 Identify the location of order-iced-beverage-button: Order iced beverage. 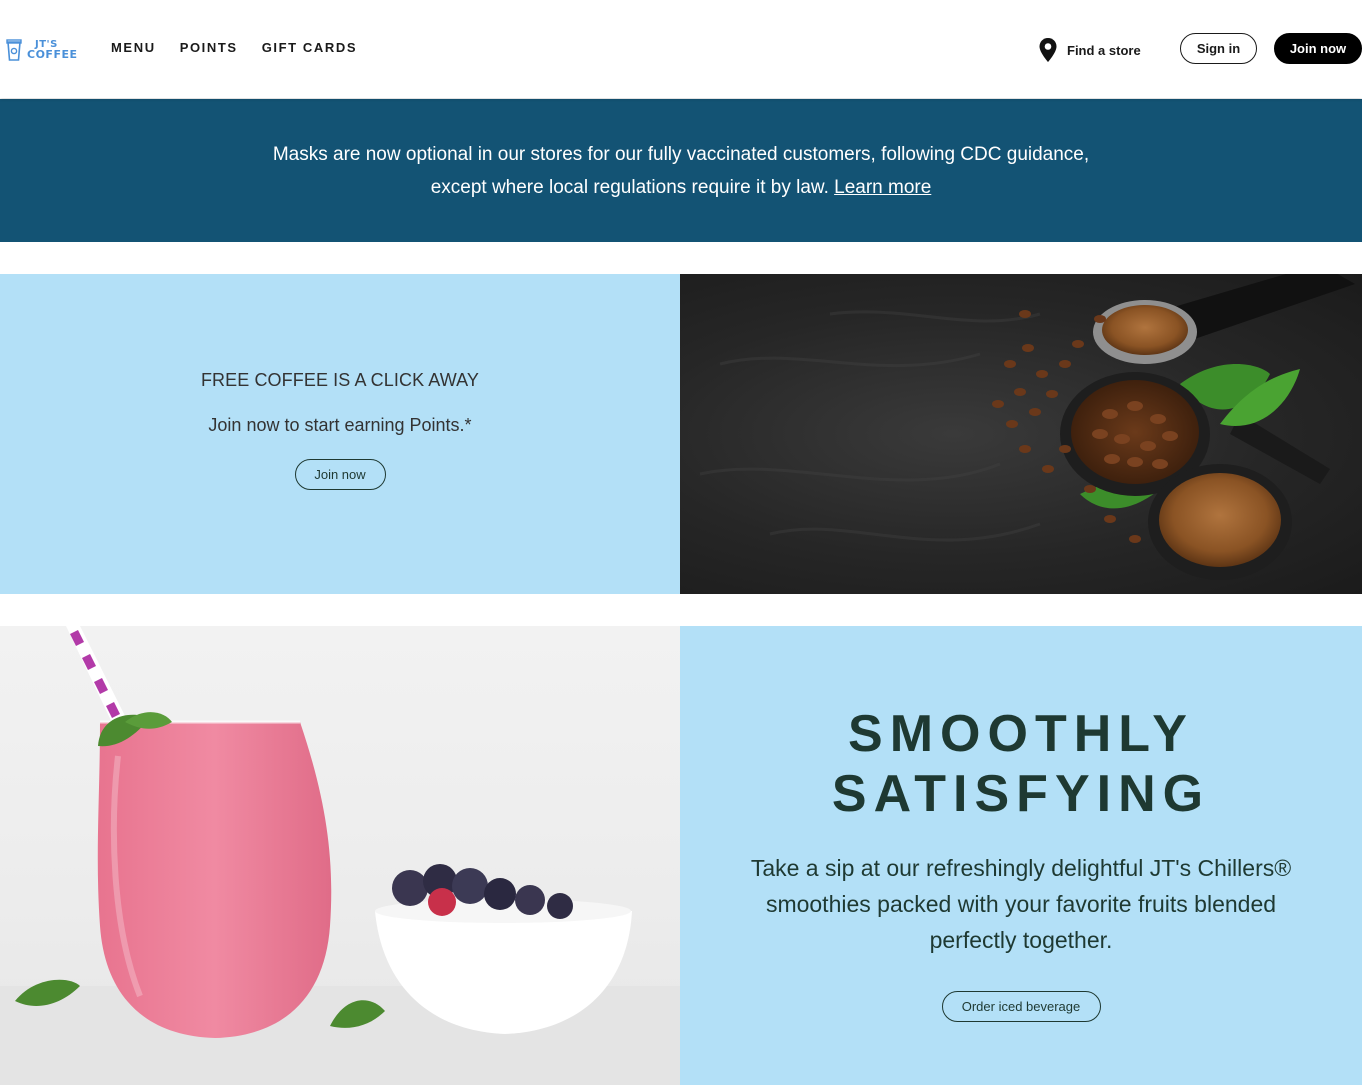
(1021, 1006).